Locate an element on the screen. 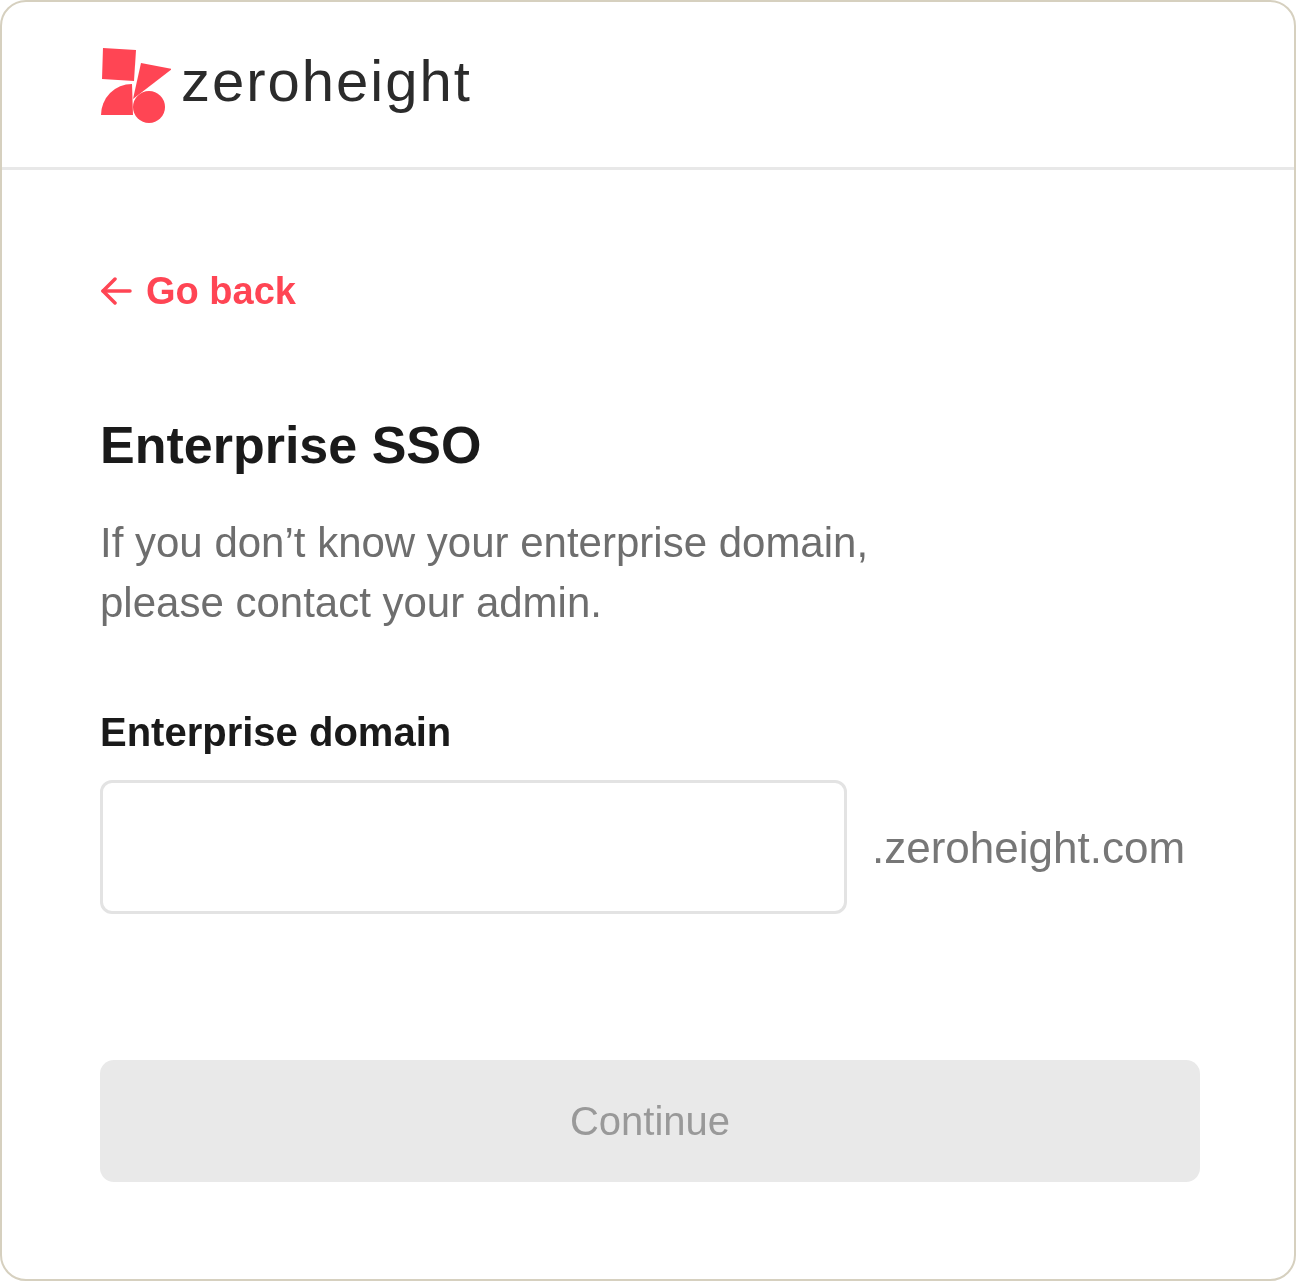  arrow-left-icon is located at coordinates (116, 291).